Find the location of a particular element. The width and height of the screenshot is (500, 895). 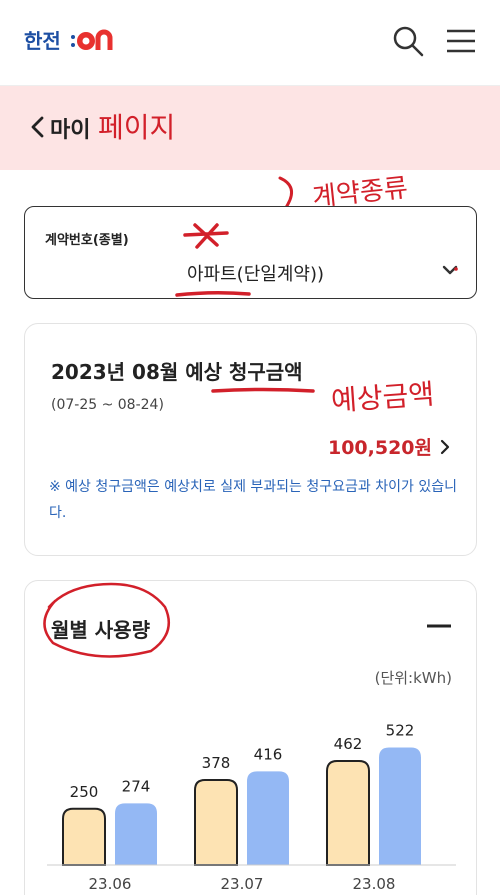

bar-value-label-23.06-0: 250 is located at coordinates (84, 792).